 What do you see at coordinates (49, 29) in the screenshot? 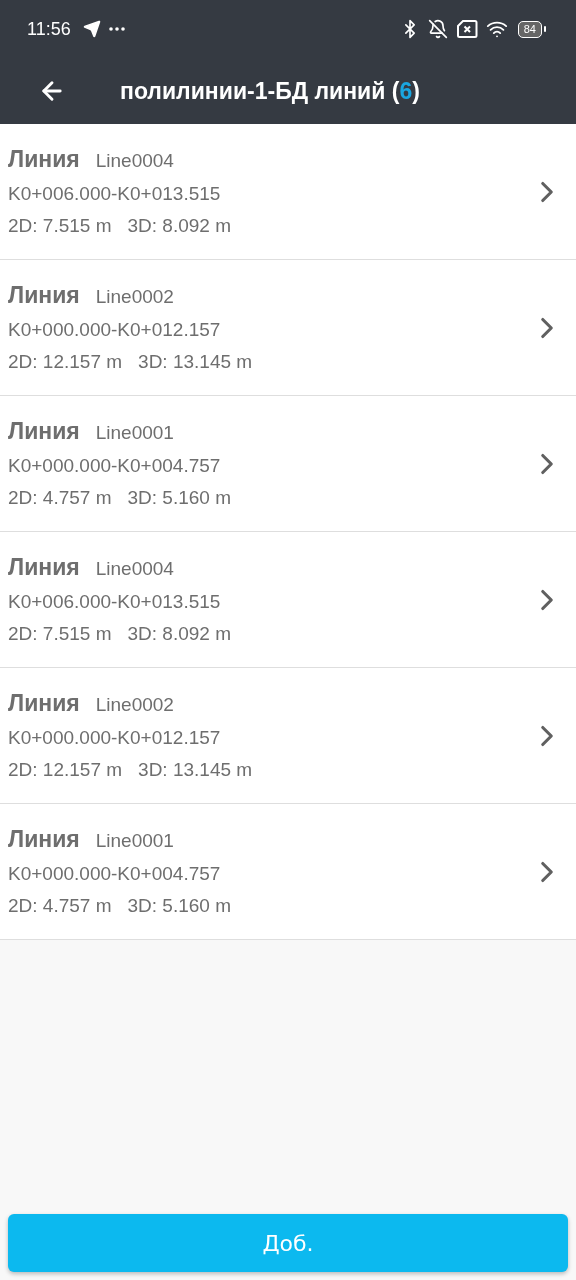
I see `status-time: 11:56` at bounding box center [49, 29].